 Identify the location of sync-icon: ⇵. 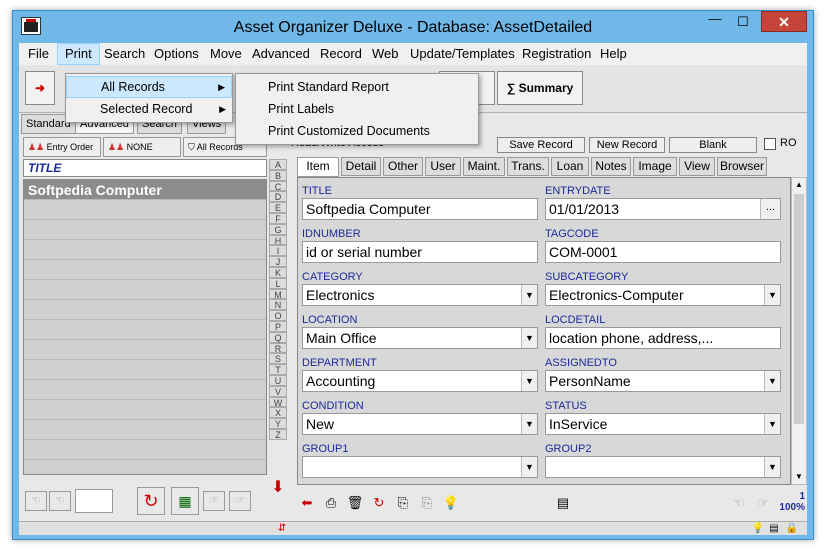
(282, 529).